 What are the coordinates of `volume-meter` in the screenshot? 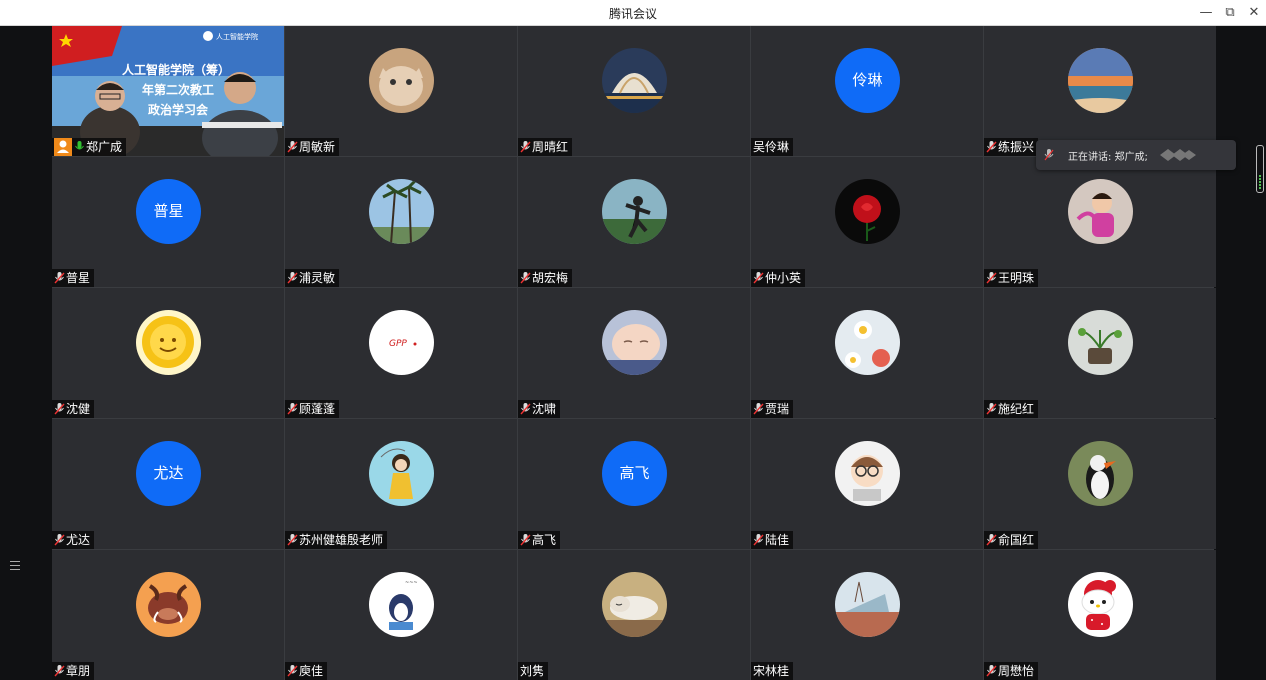 It's located at (1260, 169).